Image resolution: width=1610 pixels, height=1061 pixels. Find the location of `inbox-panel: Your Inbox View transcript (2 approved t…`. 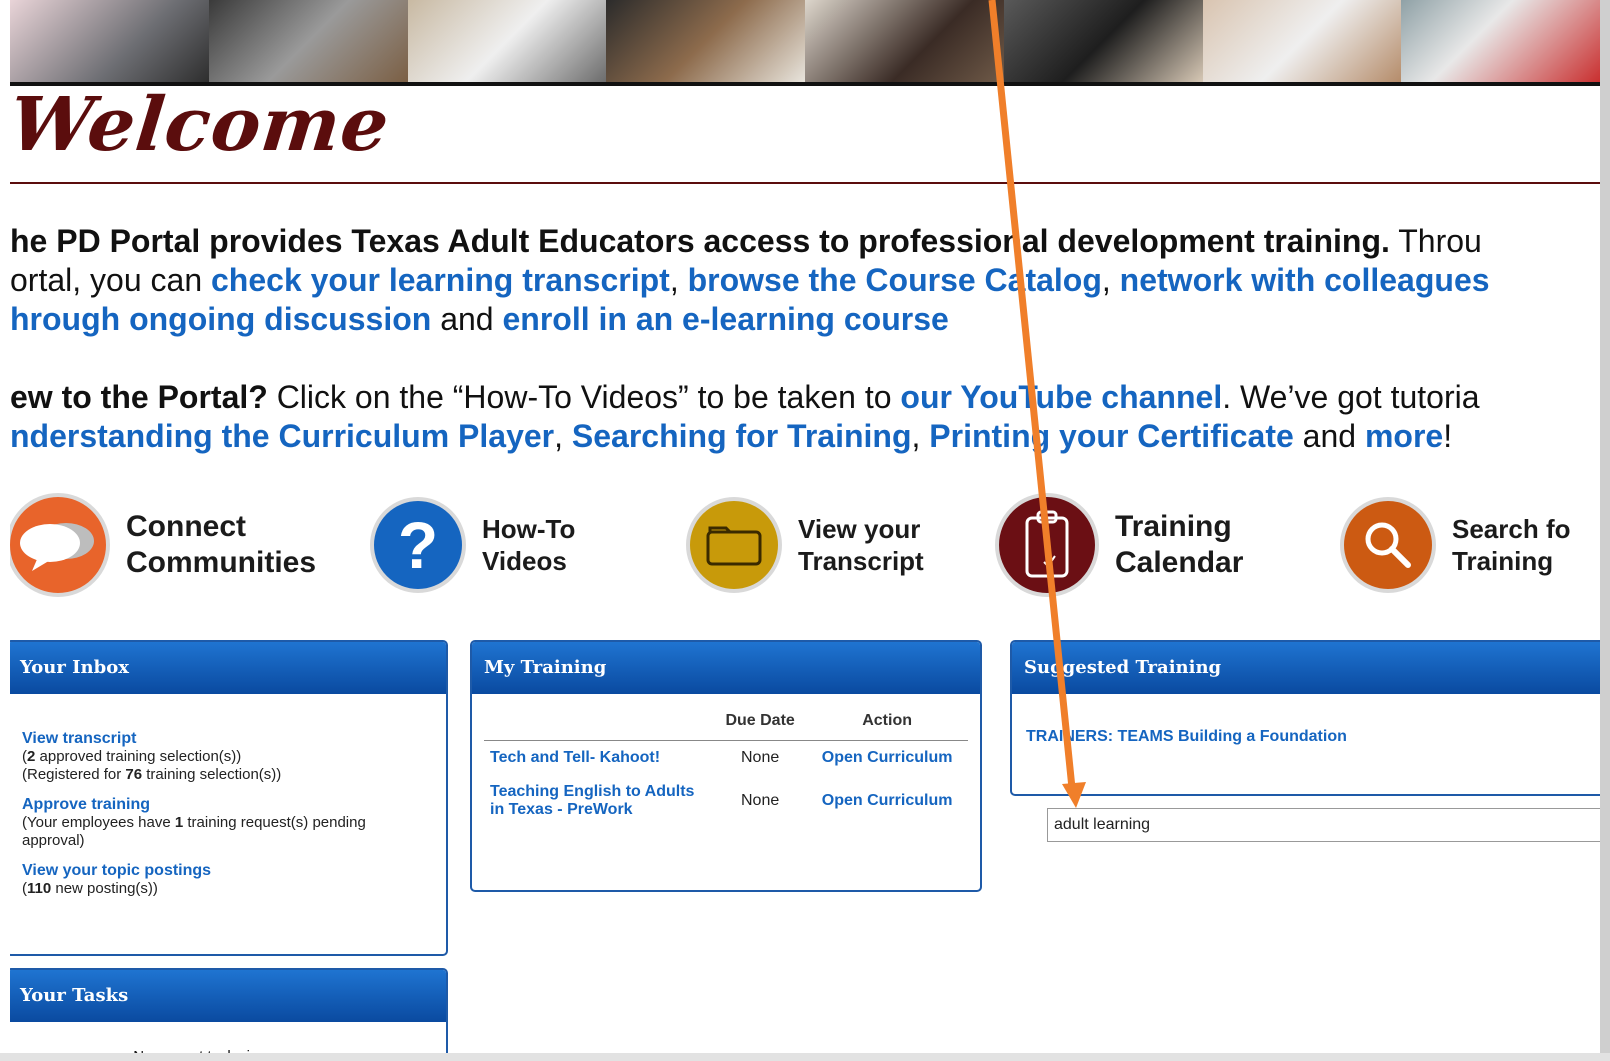

inbox-panel: Your Inbox View transcript (2 approved t… is located at coordinates (229, 798).